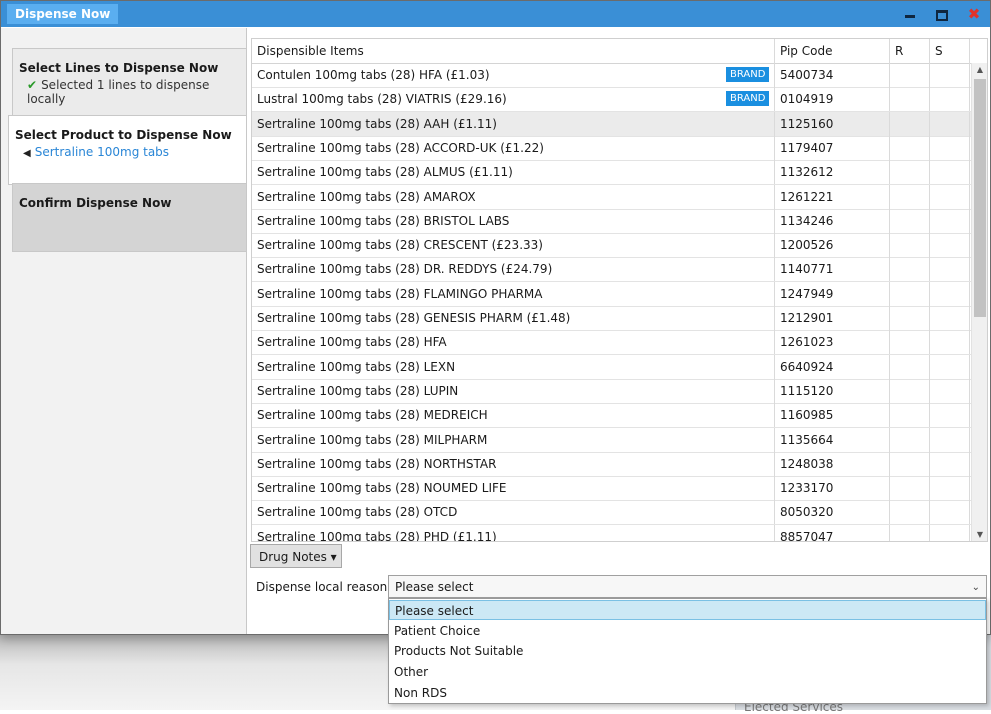  Describe the element at coordinates (910, 51) in the screenshot. I see `column-header-r: R` at that location.